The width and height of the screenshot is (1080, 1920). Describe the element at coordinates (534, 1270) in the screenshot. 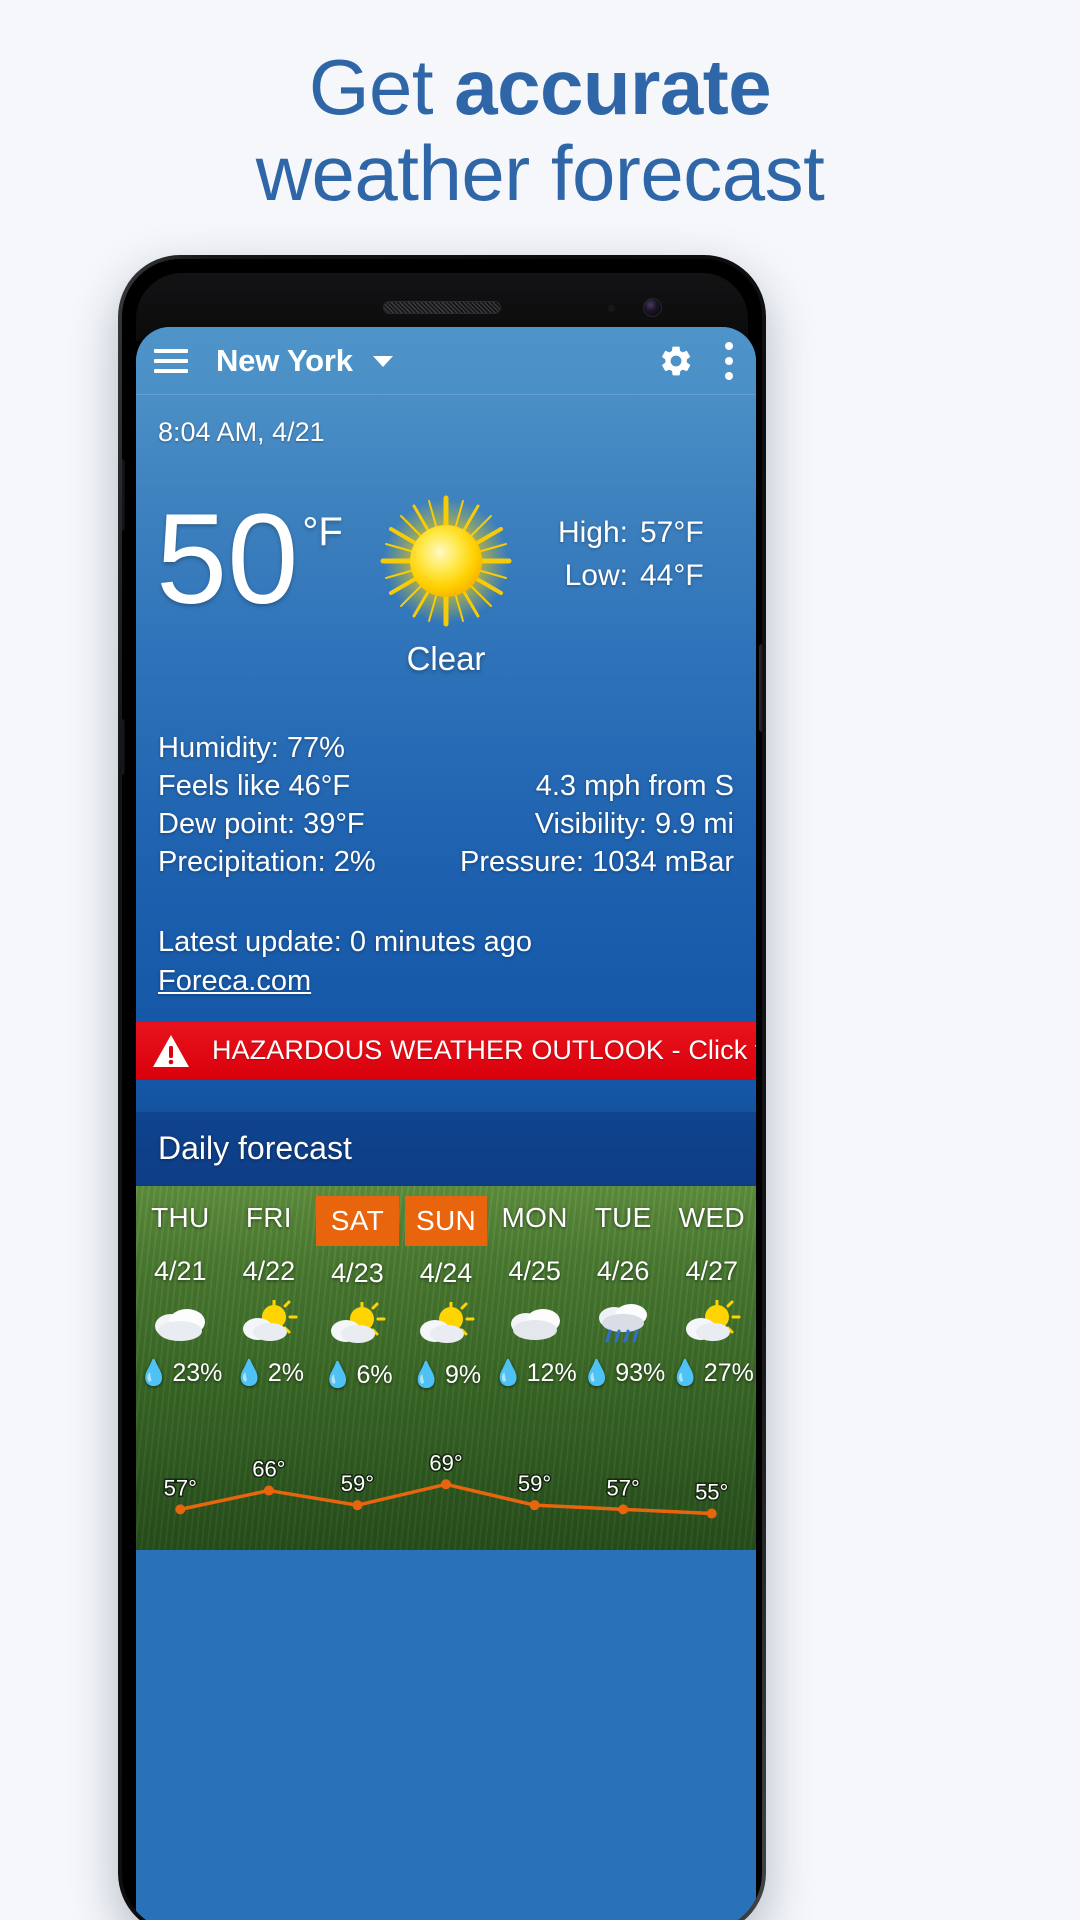

I see `forecast-date-label: 4/25` at that location.